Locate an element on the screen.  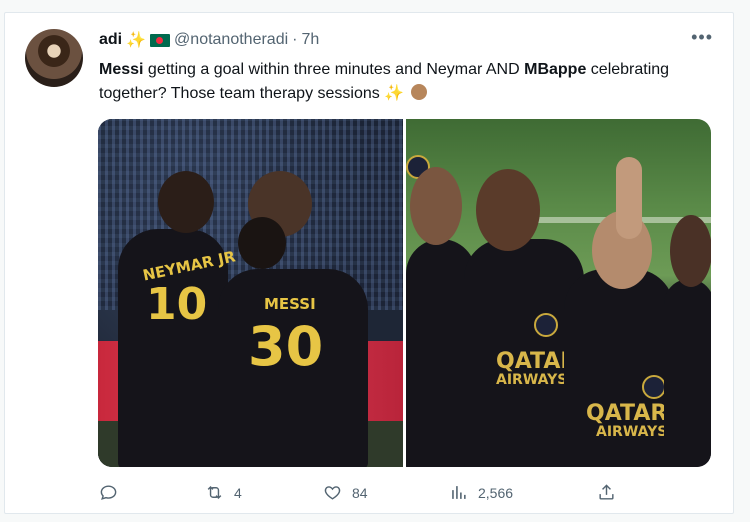
like-count: 84 is located at coordinates (360, 492).